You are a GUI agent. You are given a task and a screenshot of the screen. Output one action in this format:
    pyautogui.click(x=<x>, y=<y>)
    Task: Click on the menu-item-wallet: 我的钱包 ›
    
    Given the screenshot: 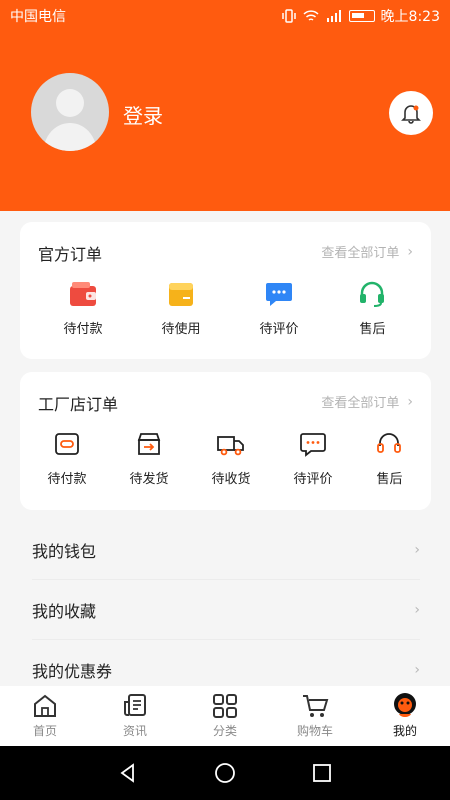 What is the action you would take?
    pyautogui.click(x=226, y=550)
    